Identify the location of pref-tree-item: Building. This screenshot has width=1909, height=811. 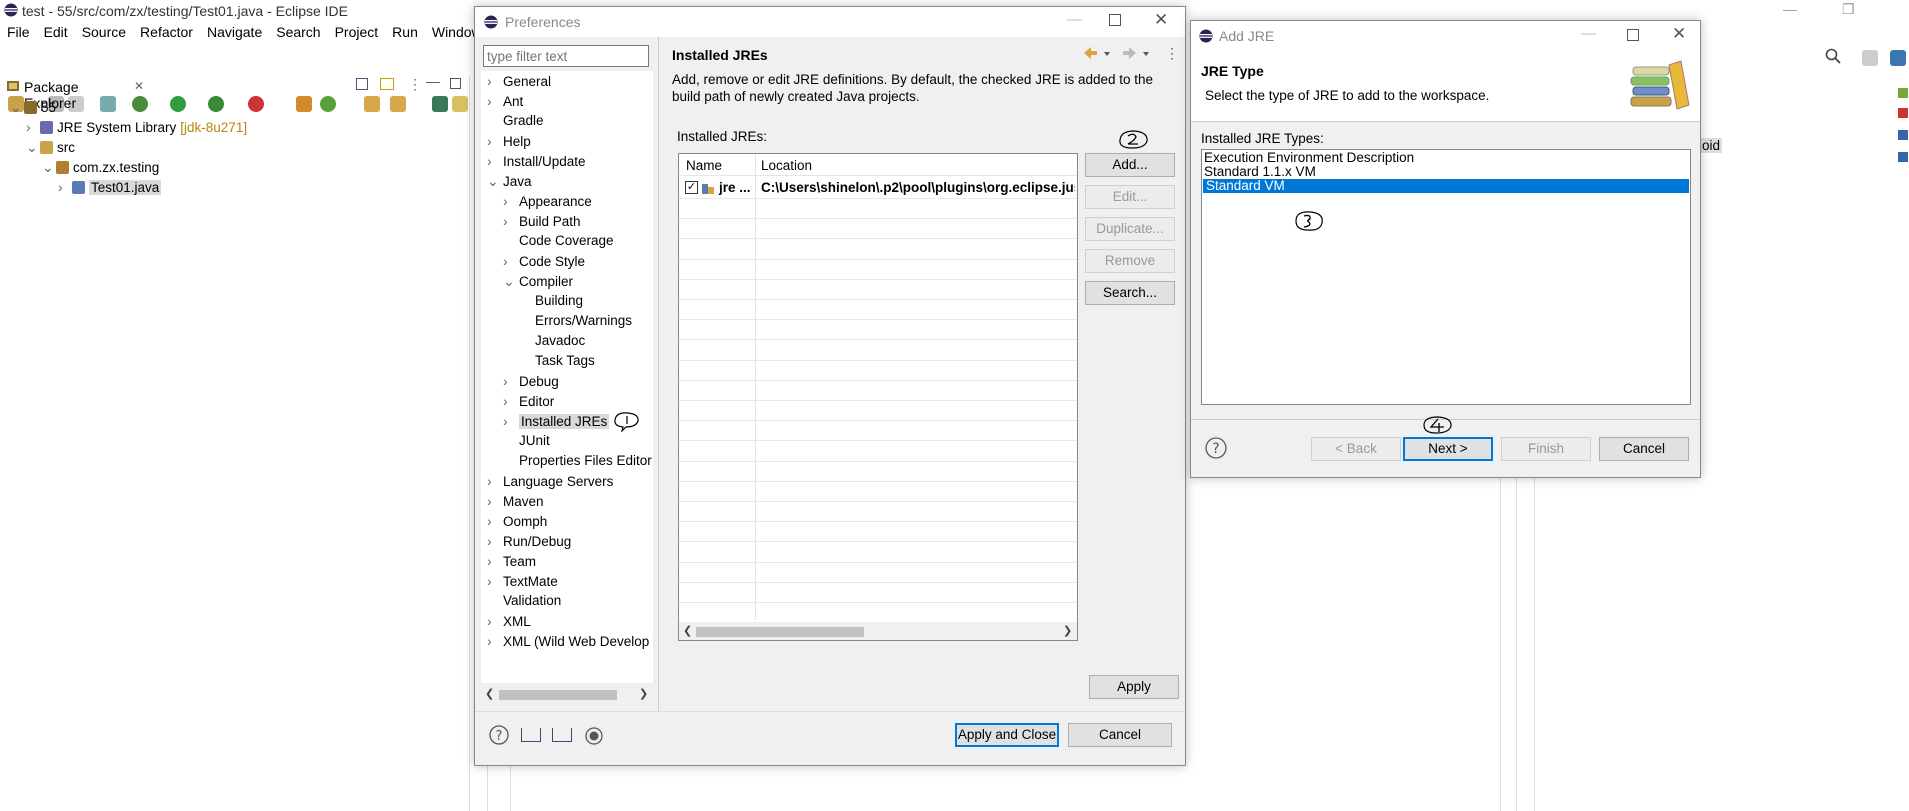
(551, 301).